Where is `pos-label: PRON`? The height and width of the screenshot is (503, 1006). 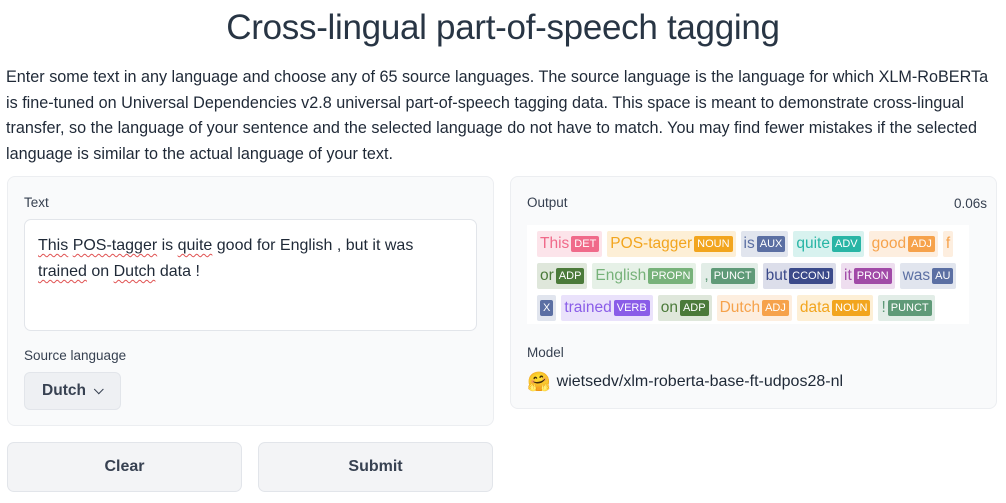 pos-label: PRON is located at coordinates (872, 276).